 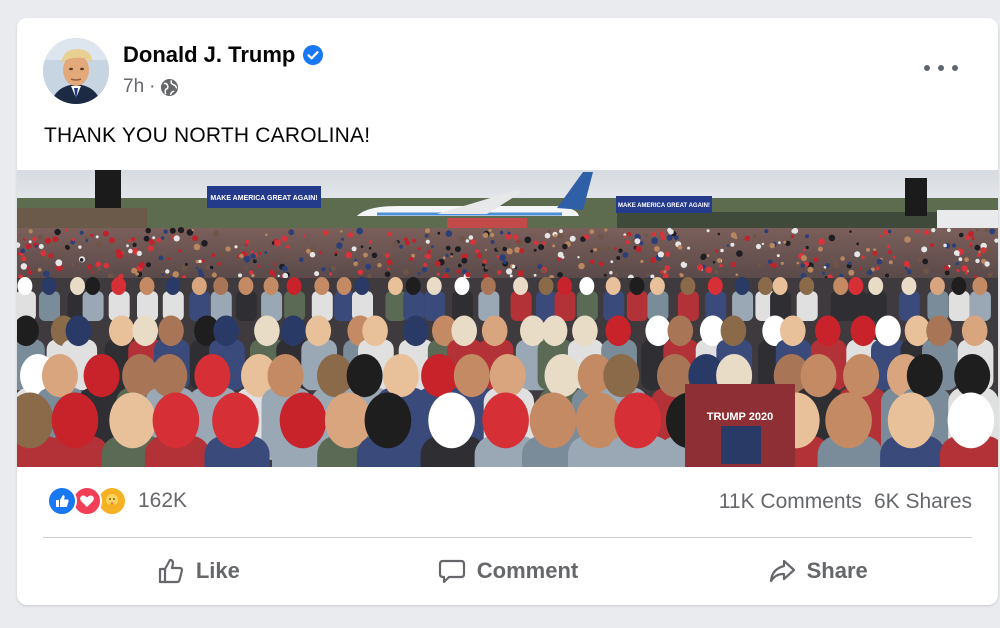 I want to click on engagement-stats: 11K Comments 6K Shares, so click(x=845, y=502).